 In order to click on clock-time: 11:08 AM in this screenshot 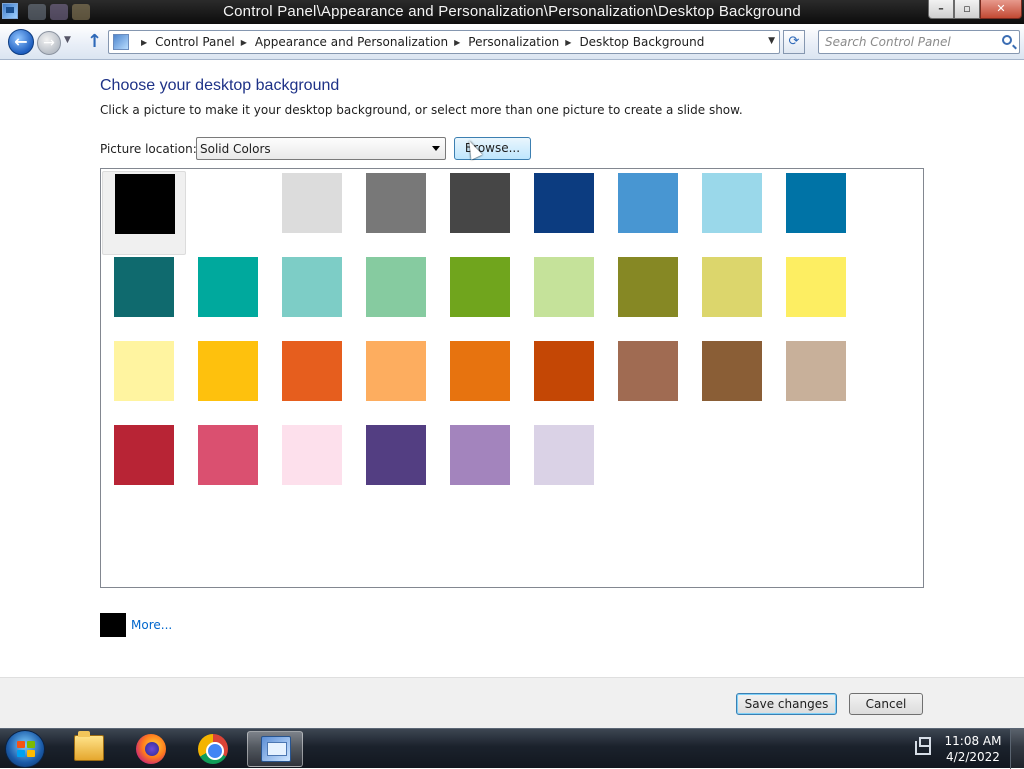, I will do `click(973, 741)`.